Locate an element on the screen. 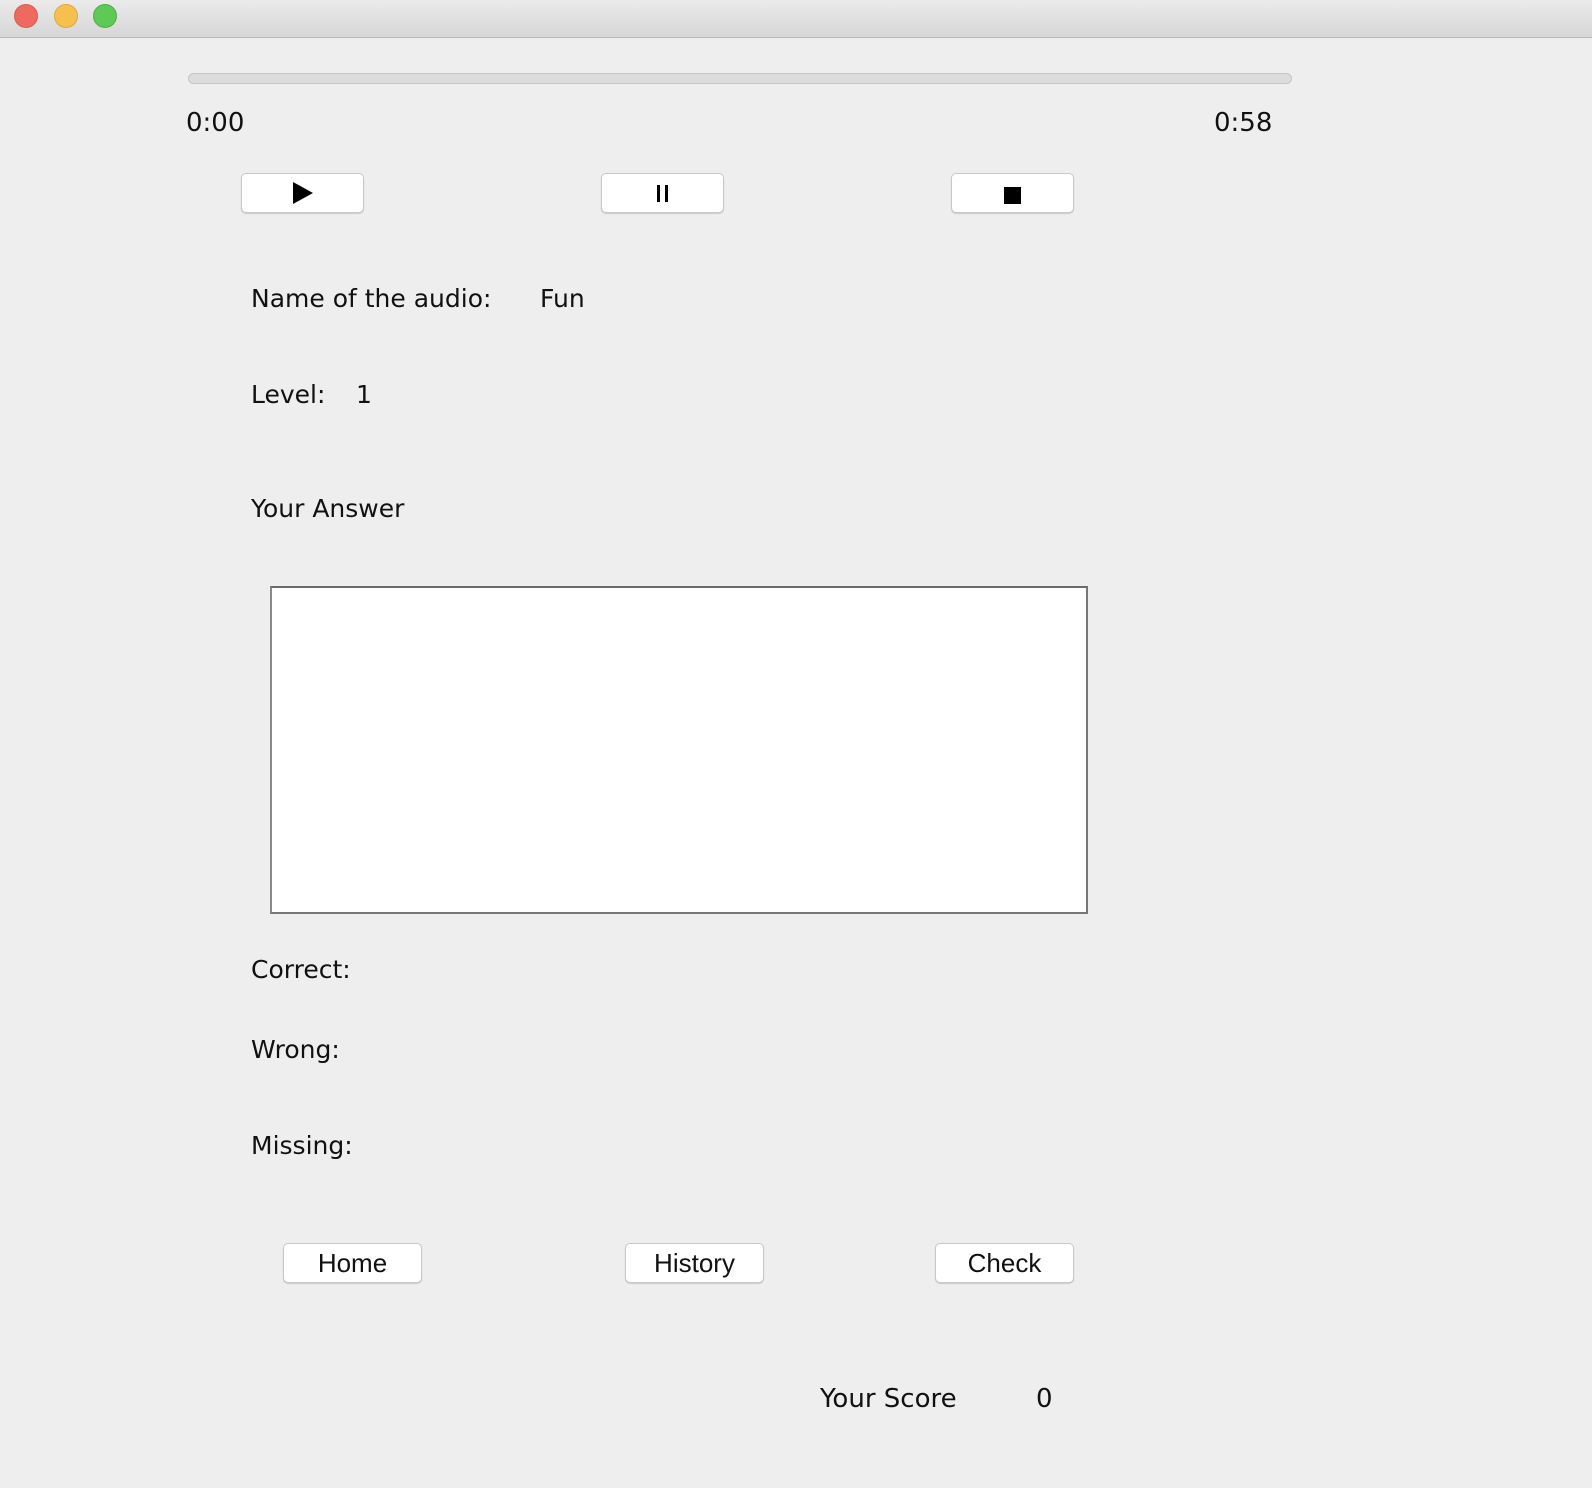 This screenshot has width=1592, height=1488. close-window-button is located at coordinates (26, 16).